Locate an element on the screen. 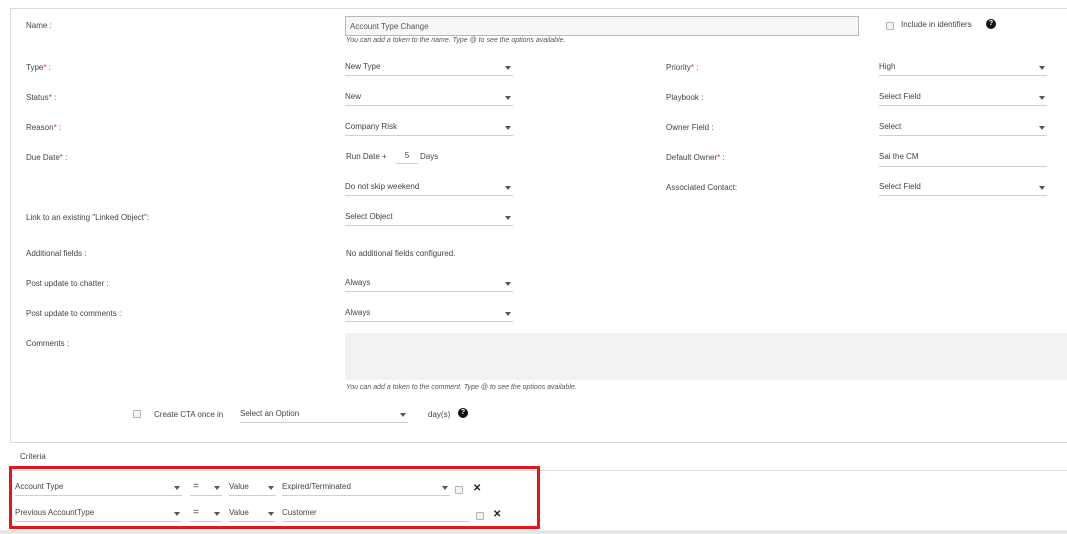 This screenshot has width=1067, height=534. days-suffix-label: day(s) is located at coordinates (439, 414).